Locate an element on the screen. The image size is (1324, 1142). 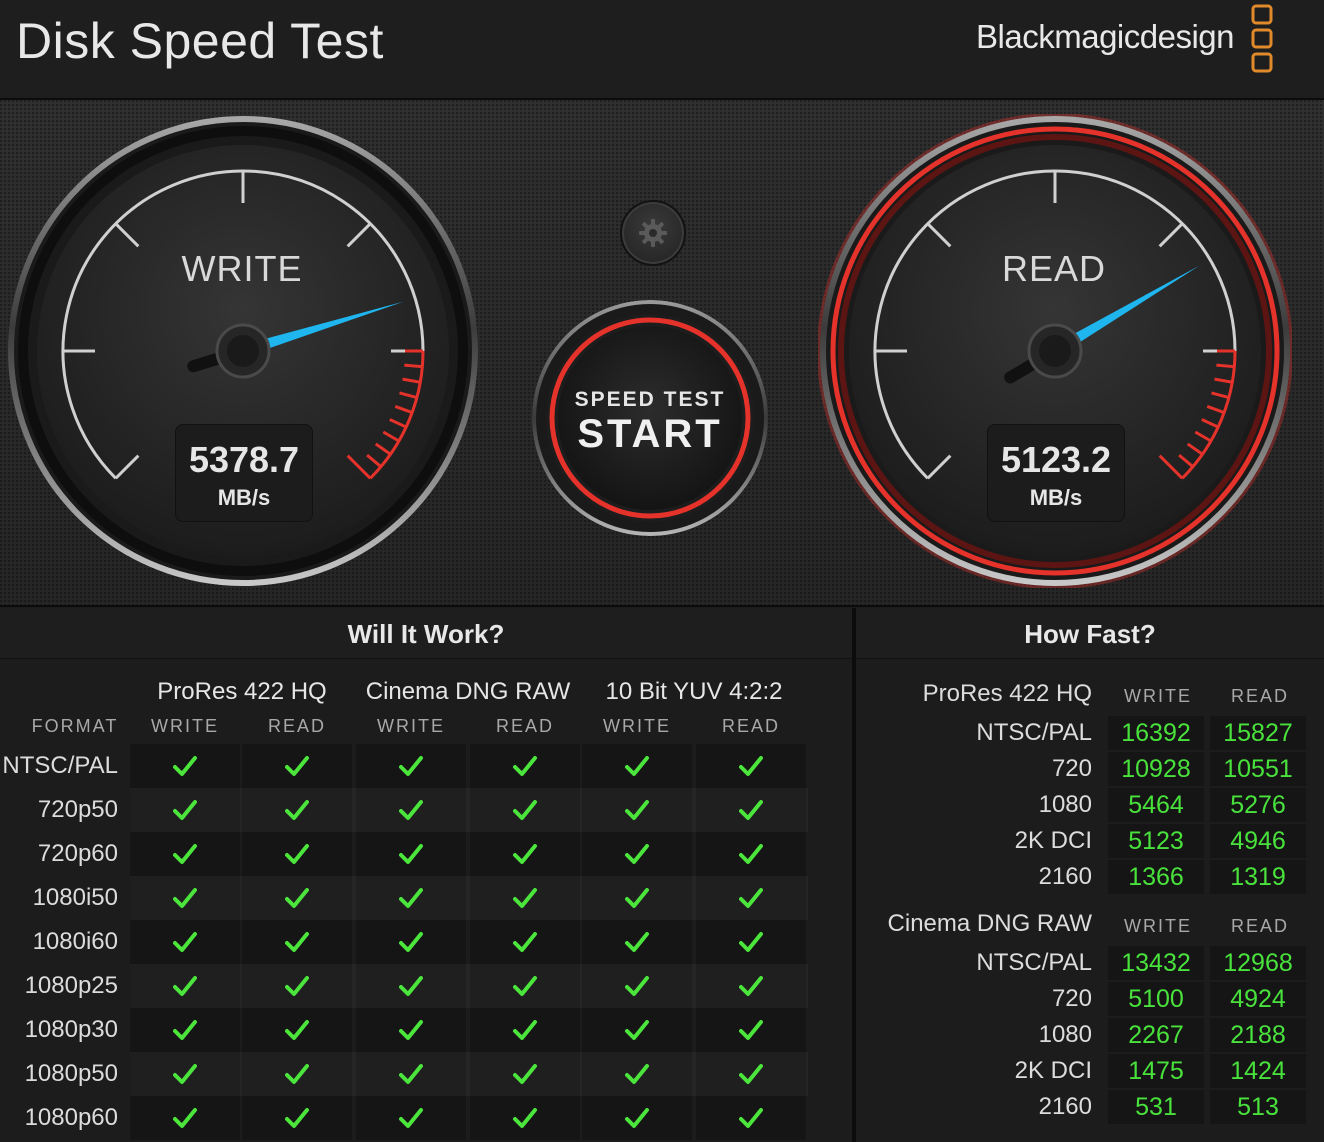
how-fast-read-value: 513 is located at coordinates (1258, 1107).